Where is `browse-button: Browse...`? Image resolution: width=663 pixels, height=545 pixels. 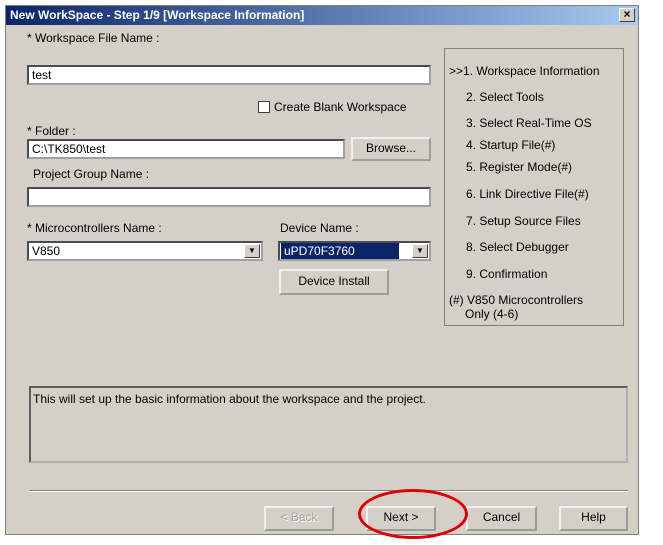
browse-button: Browse... is located at coordinates (391, 149).